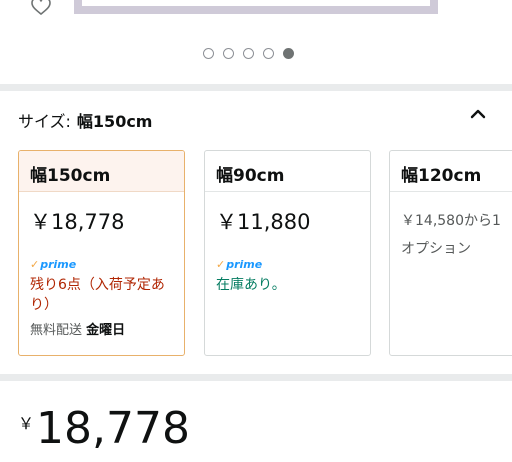 The image size is (512, 462). What do you see at coordinates (114, 121) in the screenshot?
I see `size-selected-value: 幅150cm` at bounding box center [114, 121].